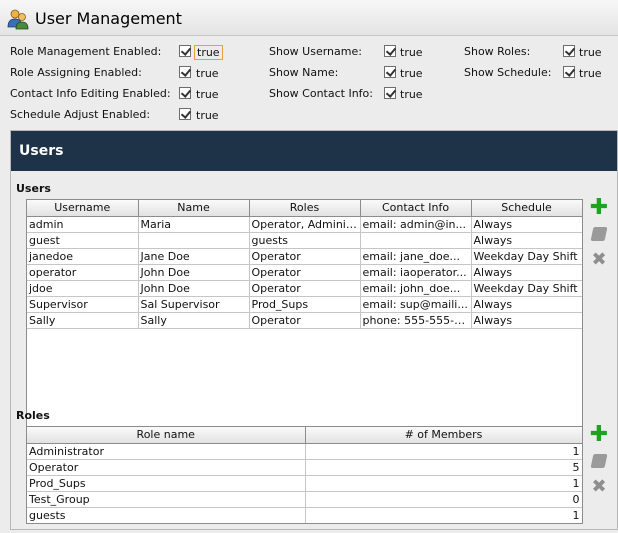  I want to click on table-cell: Weekday Day Shift, so click(526, 256).